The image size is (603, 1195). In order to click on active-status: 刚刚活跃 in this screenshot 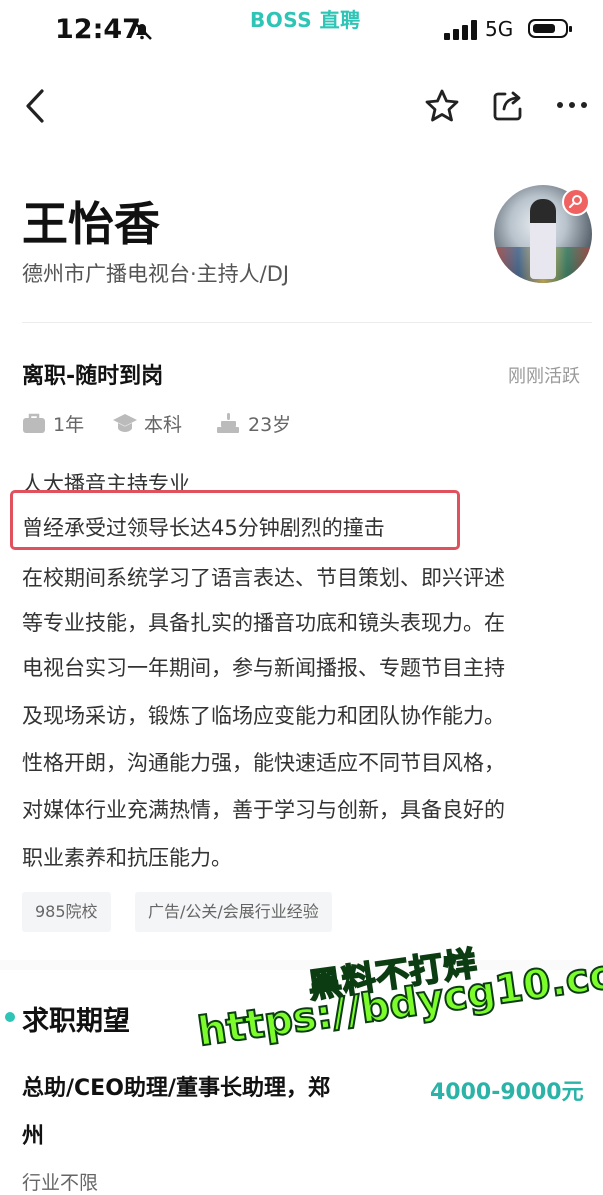, I will do `click(544, 376)`.